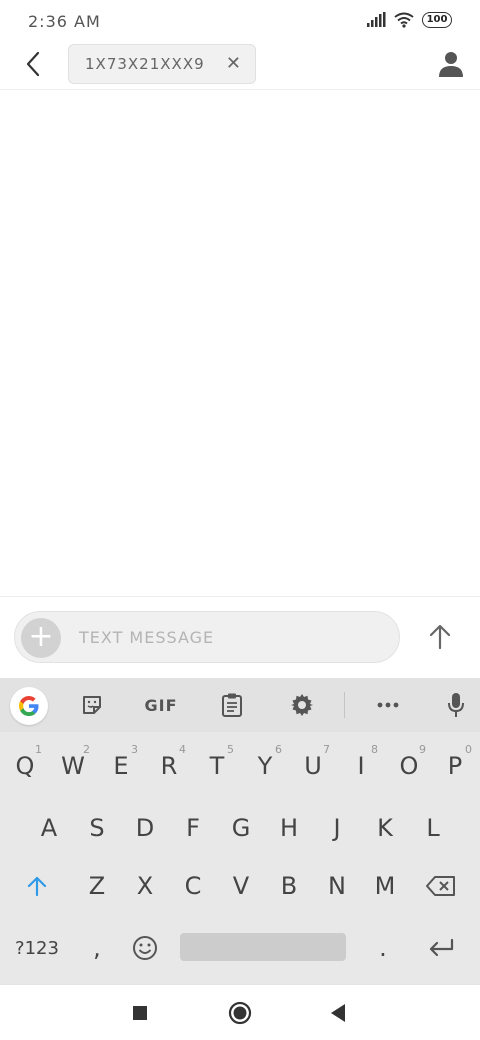 The width and height of the screenshot is (480, 1040). I want to click on status-time: 2:36 AM, so click(64, 21).